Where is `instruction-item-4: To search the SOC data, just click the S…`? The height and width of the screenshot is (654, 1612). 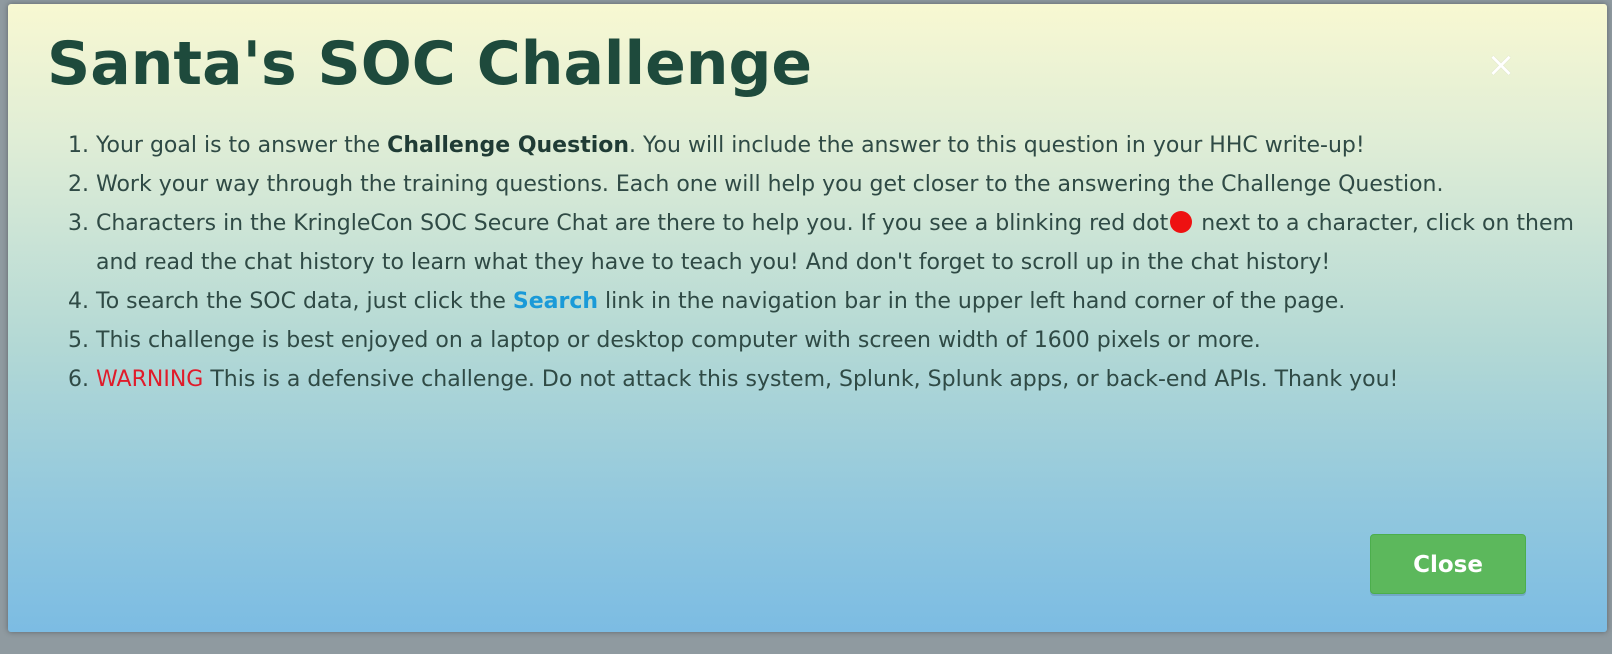
instruction-item-4: To search the SOC data, just click the S… is located at coordinates (854, 301).